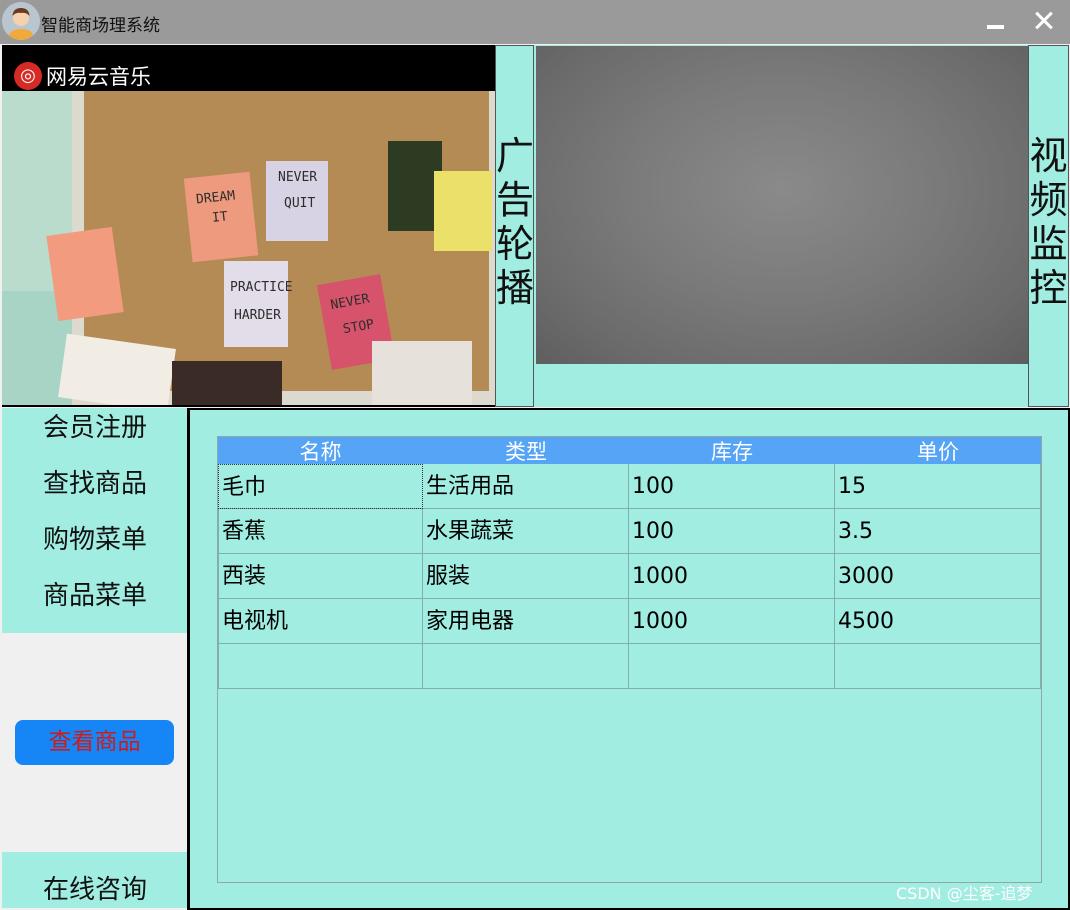  What do you see at coordinates (320, 576) in the screenshot?
I see `table-cell: 西装` at bounding box center [320, 576].